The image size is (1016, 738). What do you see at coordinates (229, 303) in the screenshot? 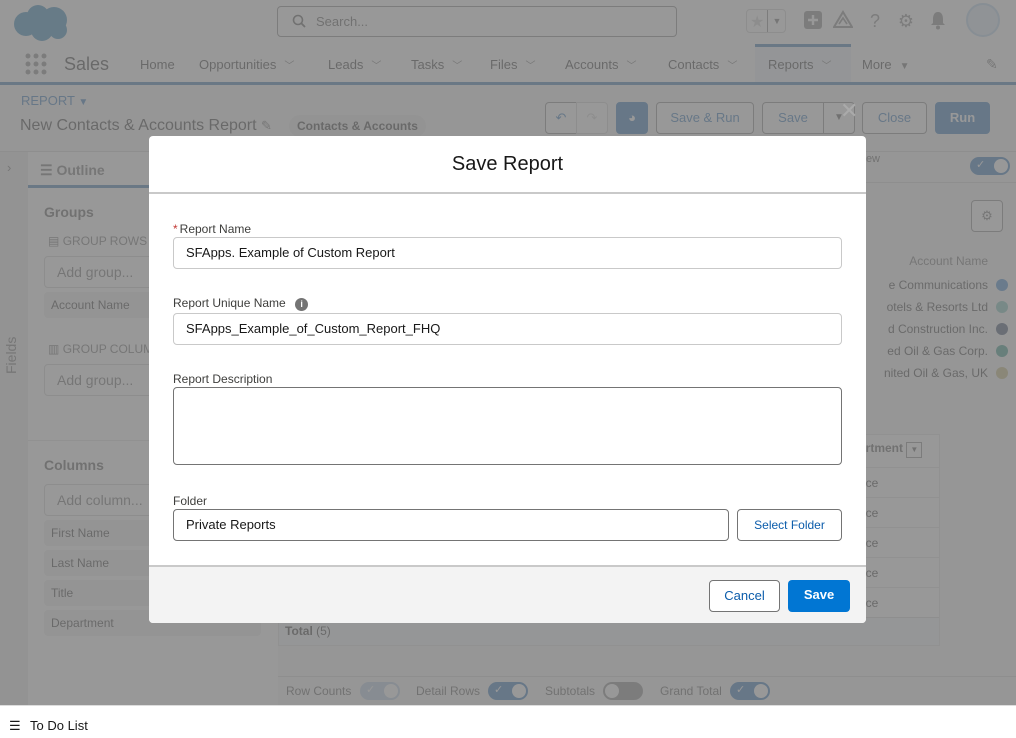
I see `unique-name-label-text: Report Unique Name` at bounding box center [229, 303].